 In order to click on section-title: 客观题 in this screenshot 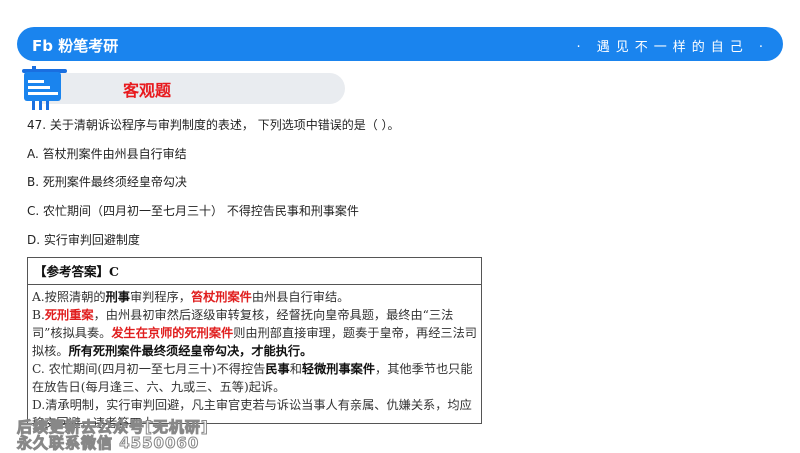, I will do `click(147, 90)`.